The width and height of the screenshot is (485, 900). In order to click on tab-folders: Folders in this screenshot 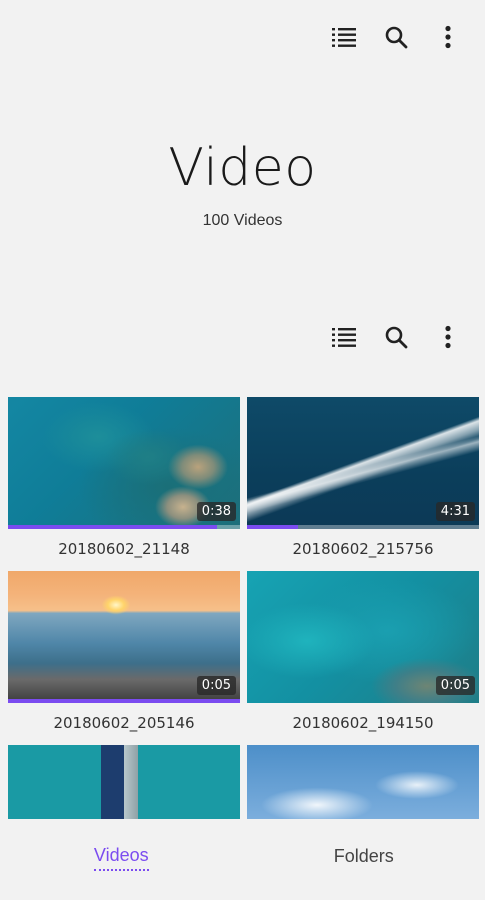, I will do `click(364, 859)`.